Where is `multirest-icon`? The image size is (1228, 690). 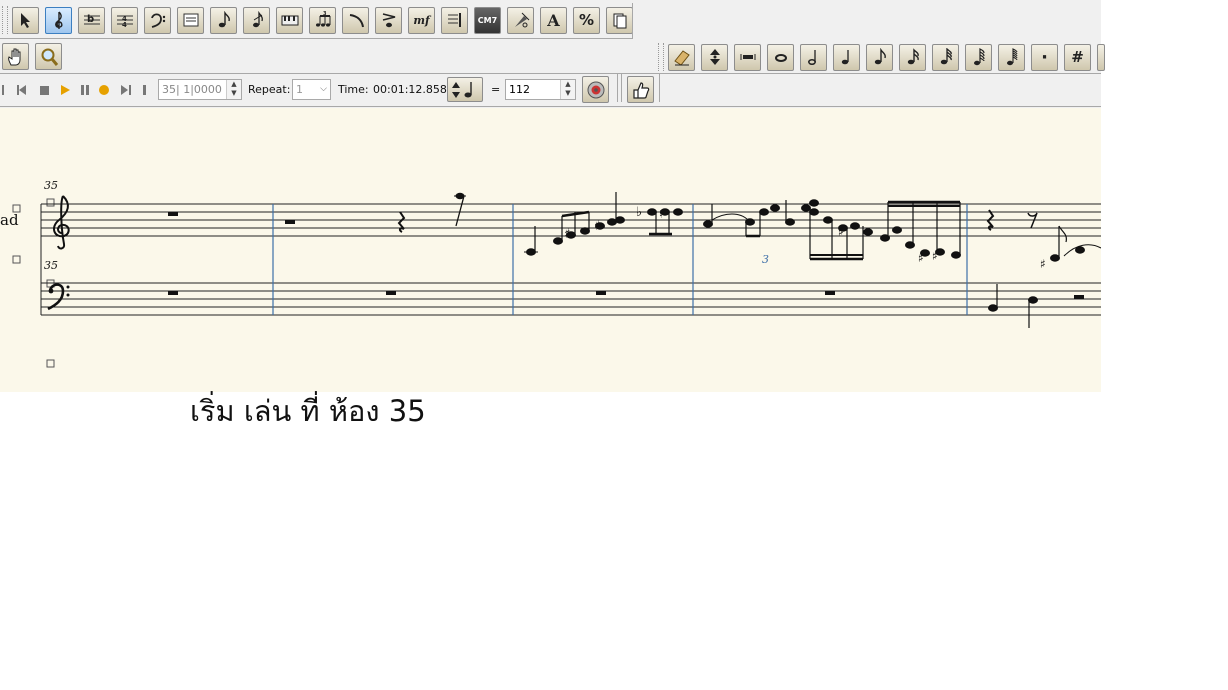 multirest-icon is located at coordinates (747, 57).